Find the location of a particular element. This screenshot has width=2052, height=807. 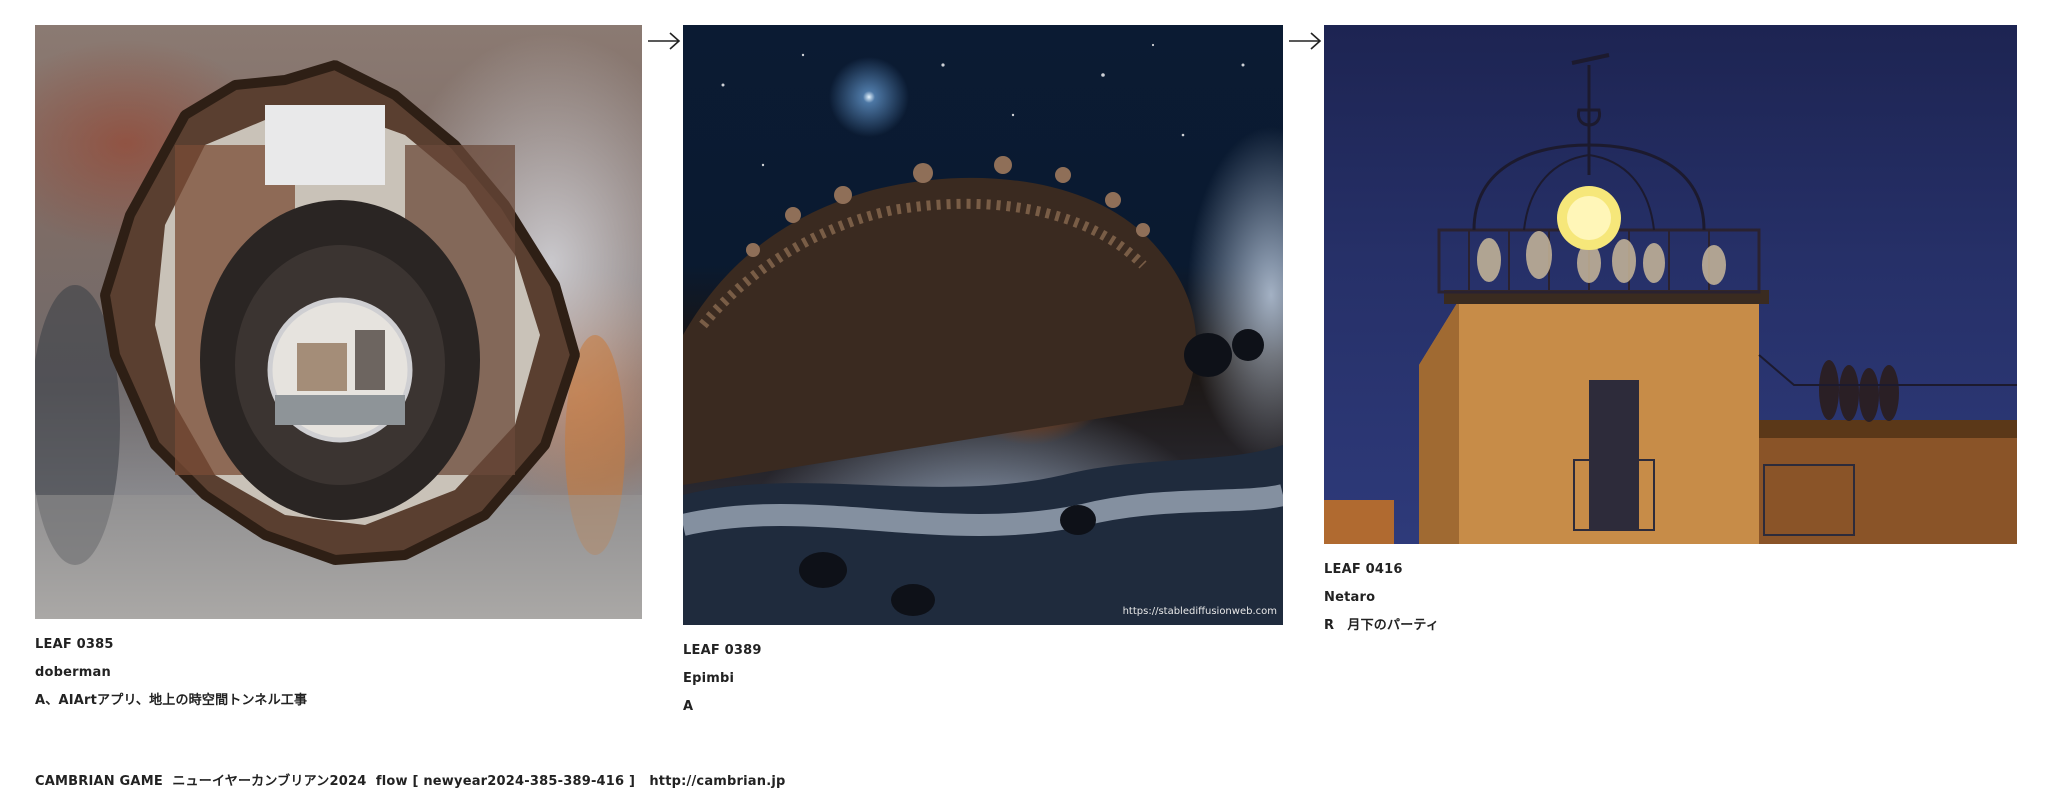

leaf-caption: A、AIArtアプリ、地上の時空間トンネル工事 is located at coordinates (171, 700).